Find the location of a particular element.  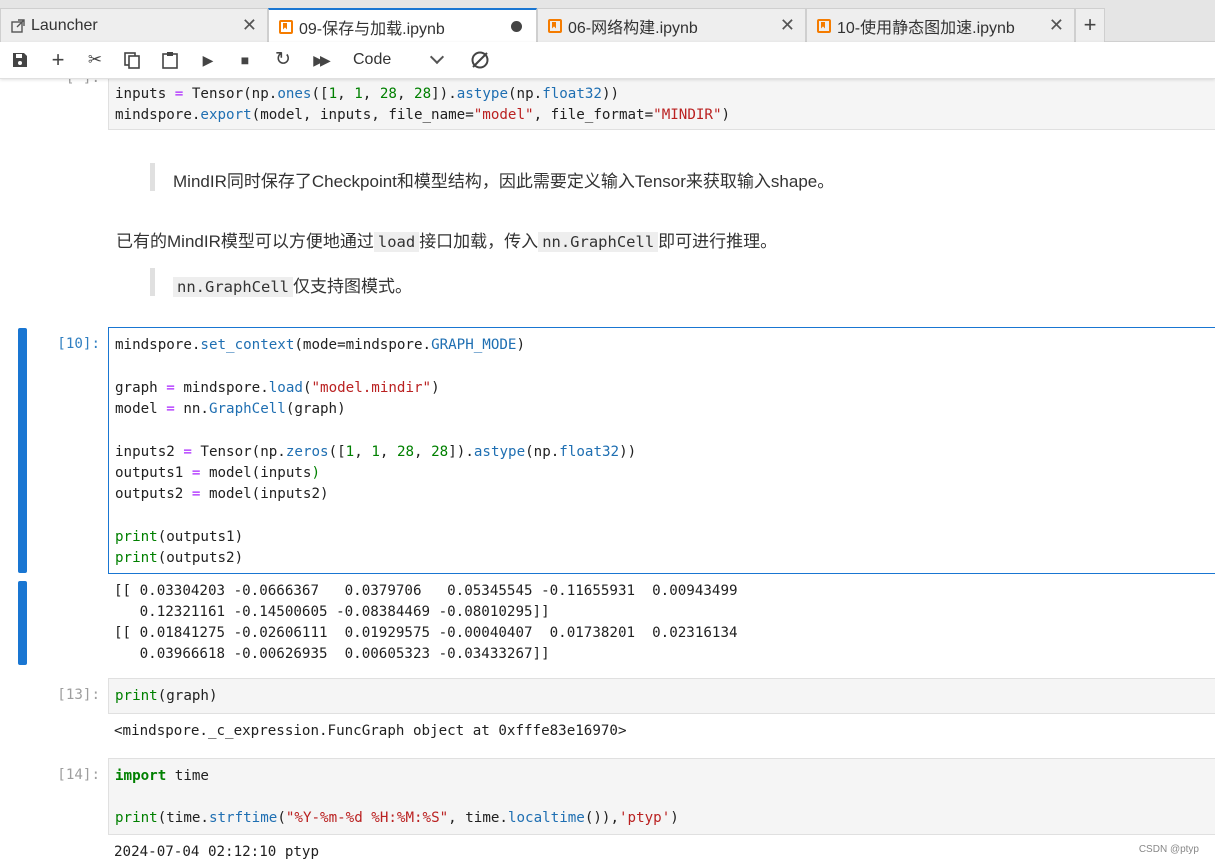

blockquote-text: nn.GraphCell 仅支持图模式。 is located at coordinates (292, 284).